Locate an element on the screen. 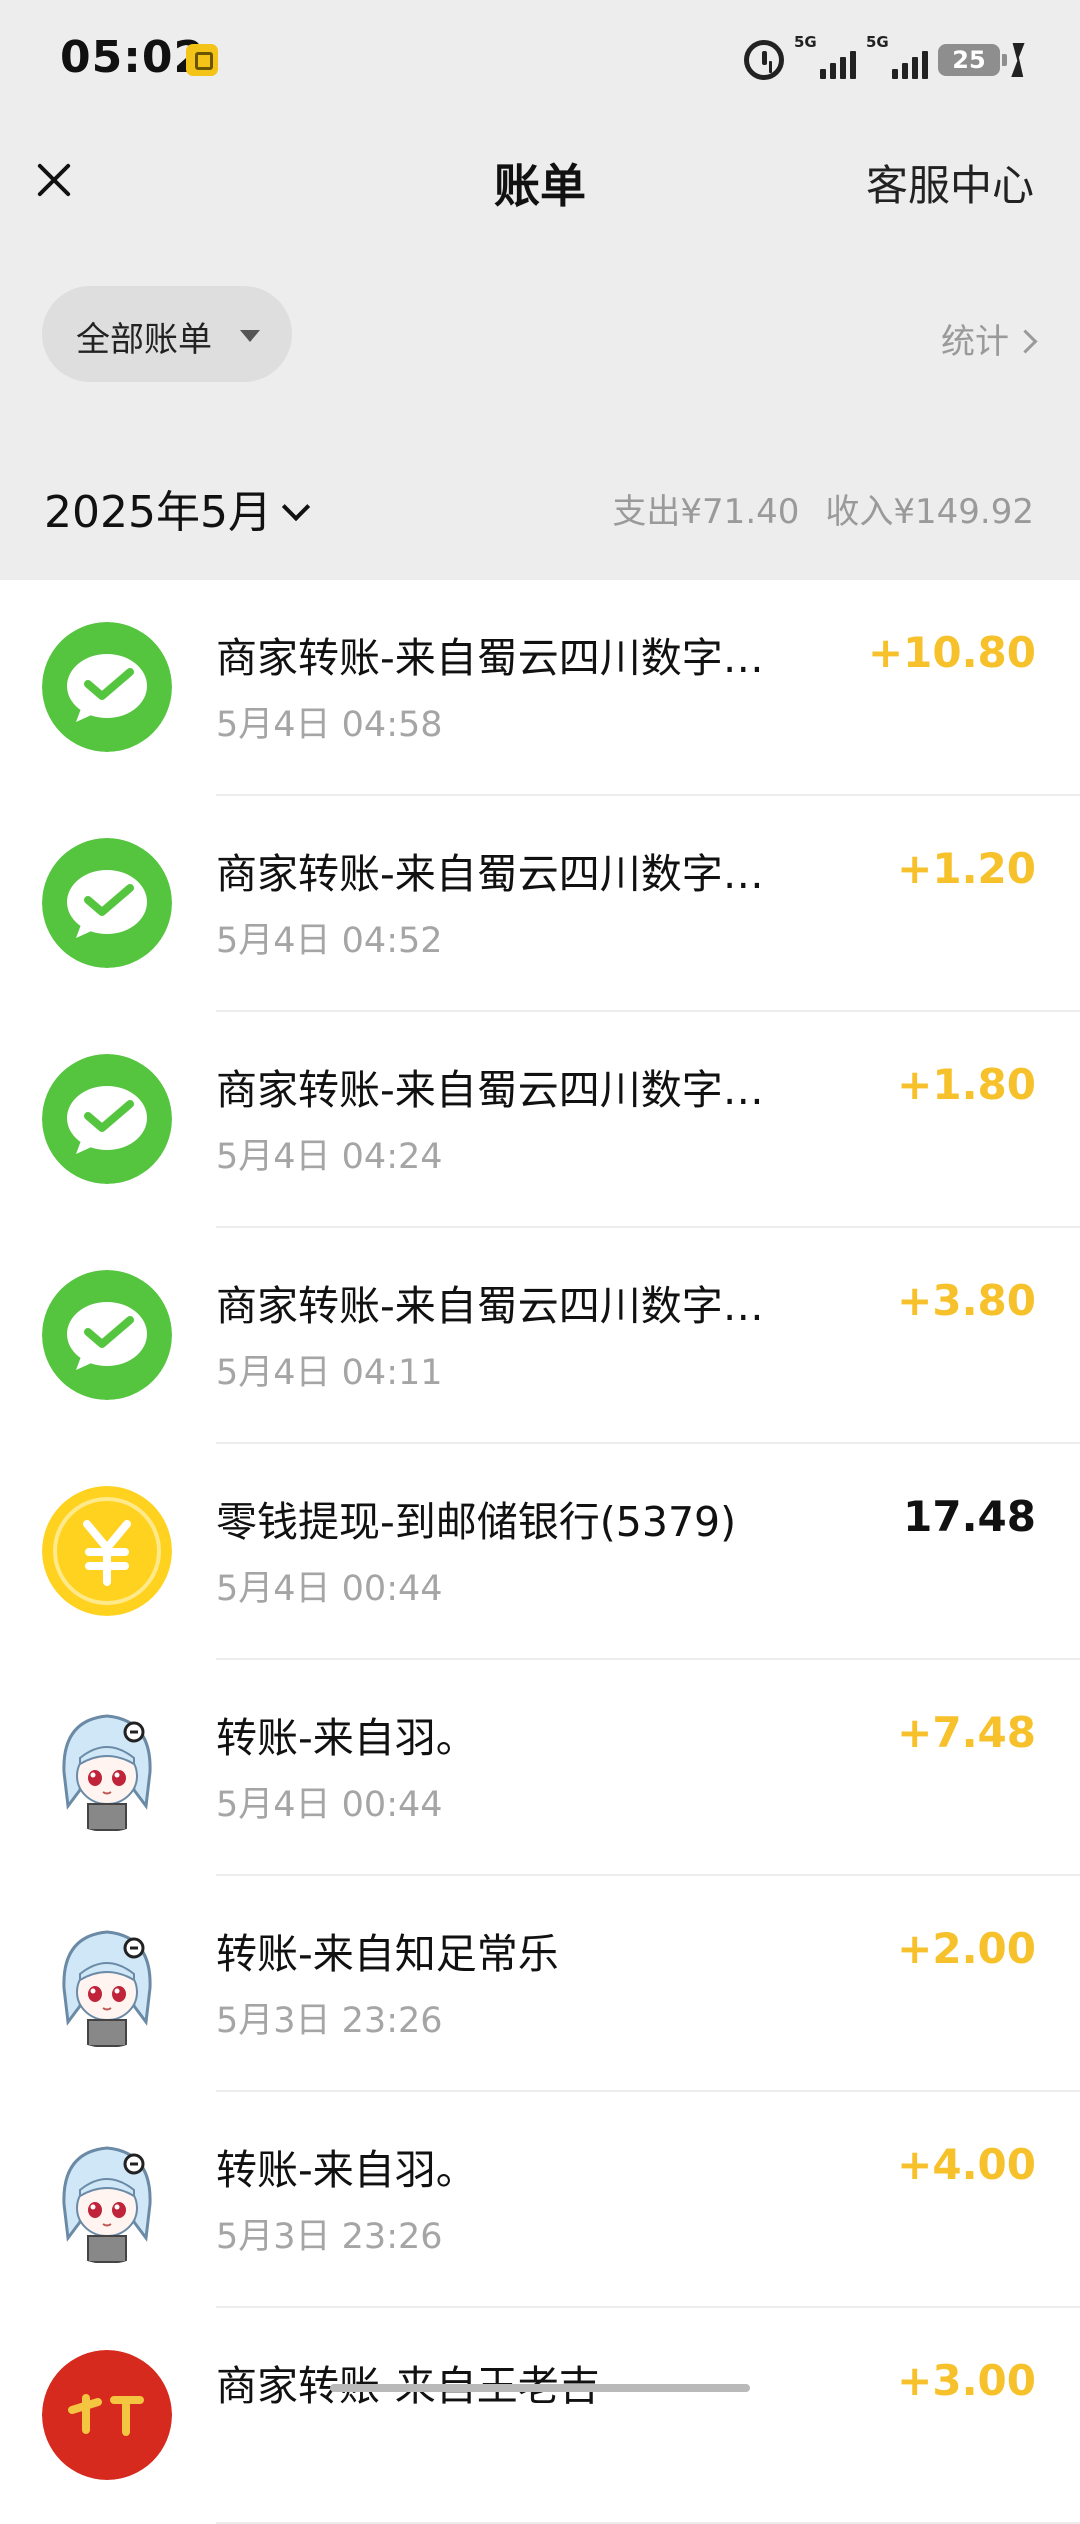 This screenshot has width=1080, height=2524. status-bar: 05:02 5G 5G 25 is located at coordinates (540, 60).